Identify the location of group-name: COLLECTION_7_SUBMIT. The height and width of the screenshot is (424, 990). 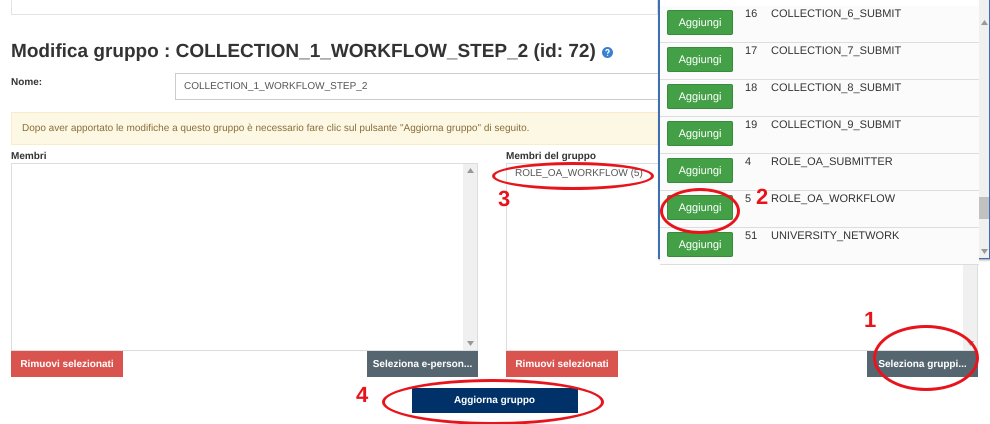
(836, 51).